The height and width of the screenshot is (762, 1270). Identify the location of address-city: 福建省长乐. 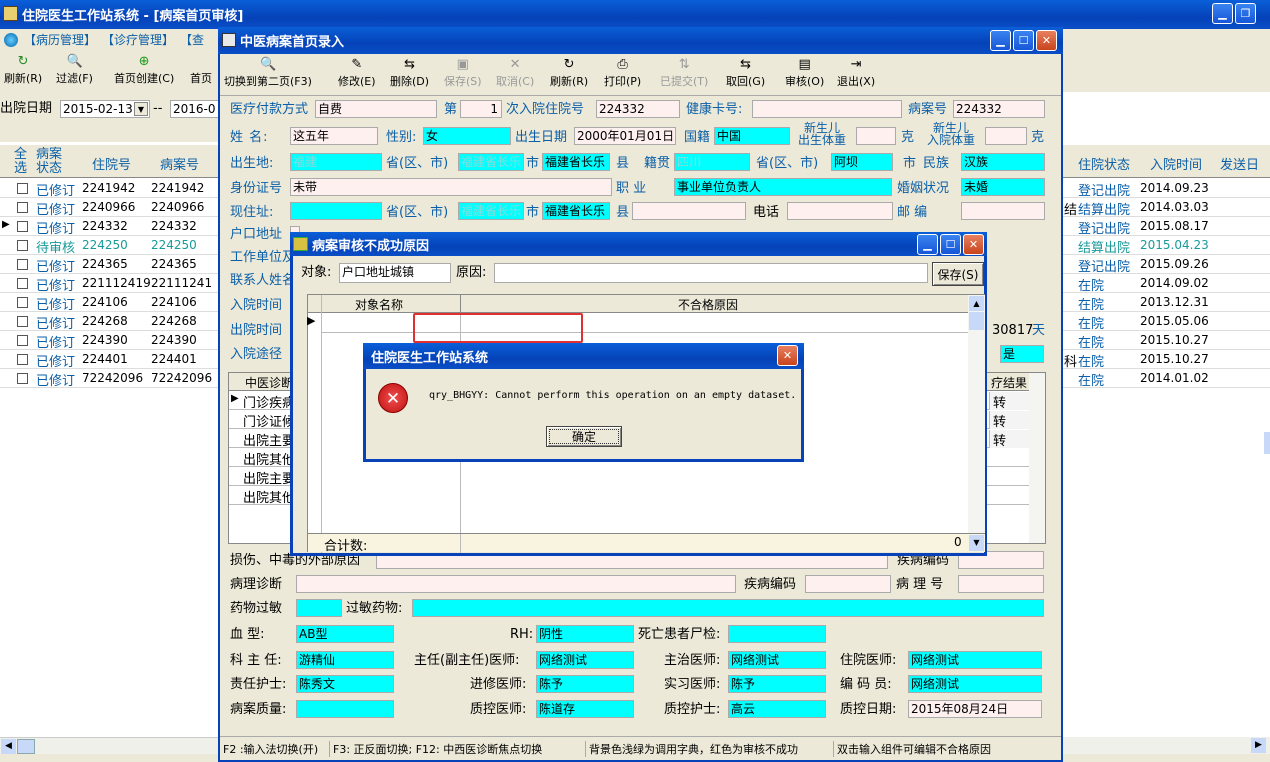
(491, 211).